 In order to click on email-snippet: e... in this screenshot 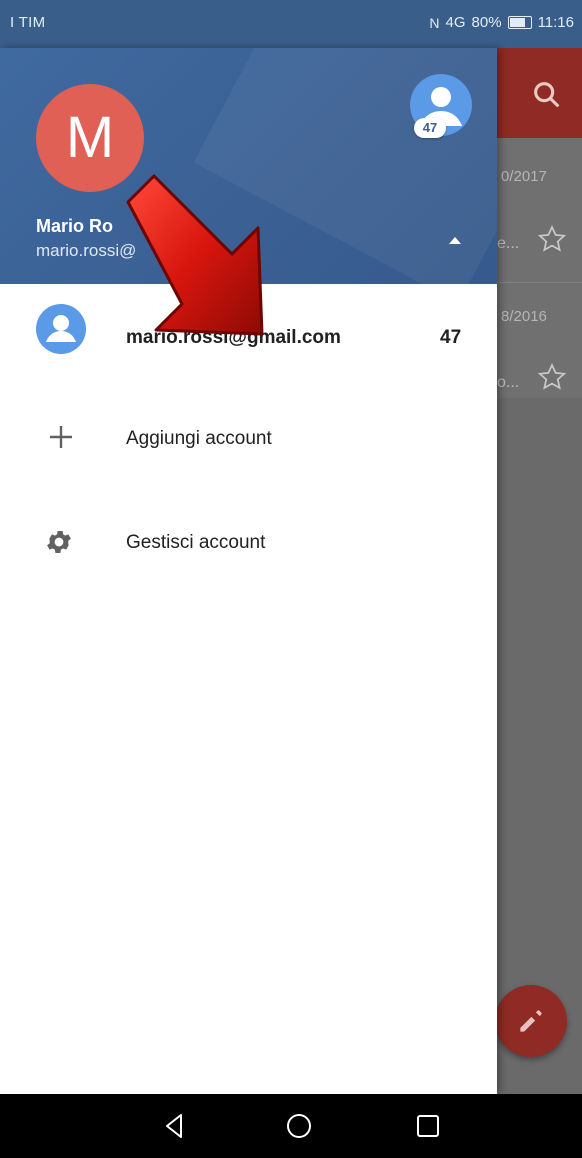, I will do `click(508, 243)`.